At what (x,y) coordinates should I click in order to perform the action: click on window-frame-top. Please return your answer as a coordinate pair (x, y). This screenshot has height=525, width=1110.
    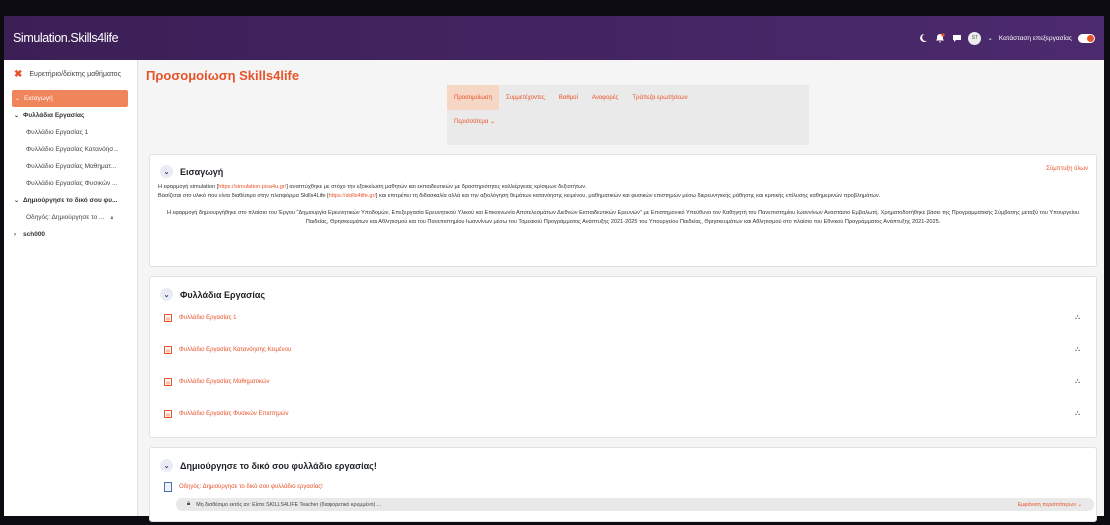
    Looking at the image, I should click on (555, 8).